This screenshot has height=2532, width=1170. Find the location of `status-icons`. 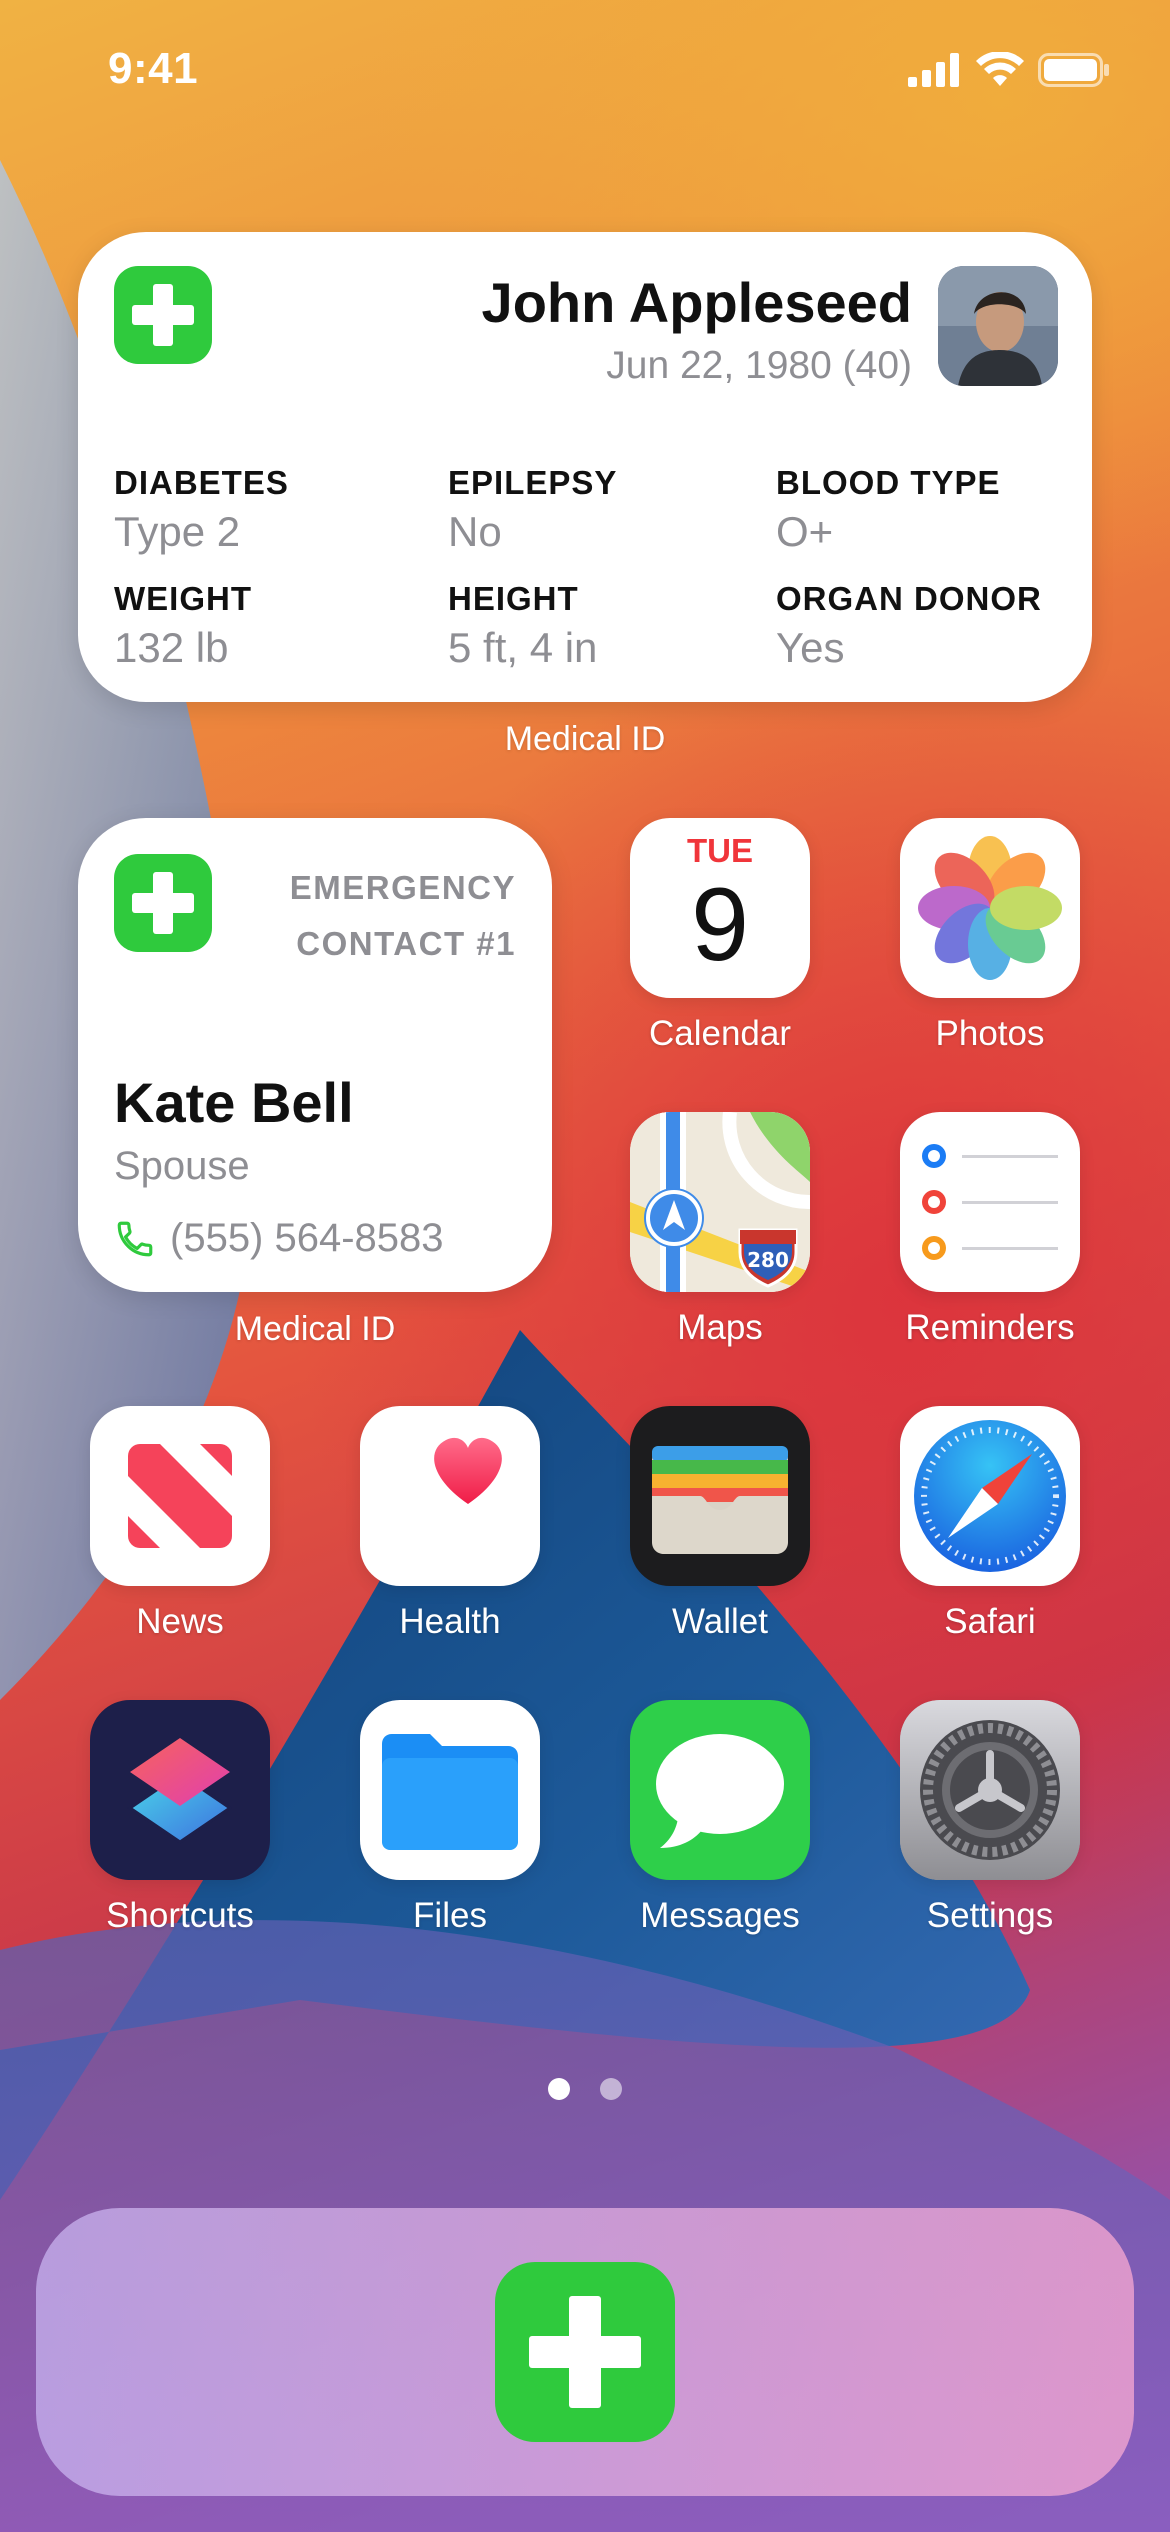

status-icons is located at coordinates (1009, 70).